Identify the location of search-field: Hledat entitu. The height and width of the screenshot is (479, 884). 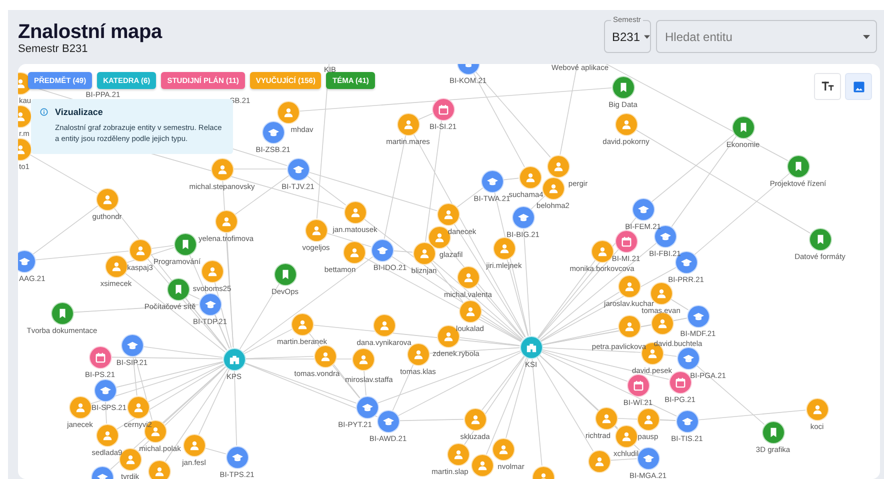
(766, 36).